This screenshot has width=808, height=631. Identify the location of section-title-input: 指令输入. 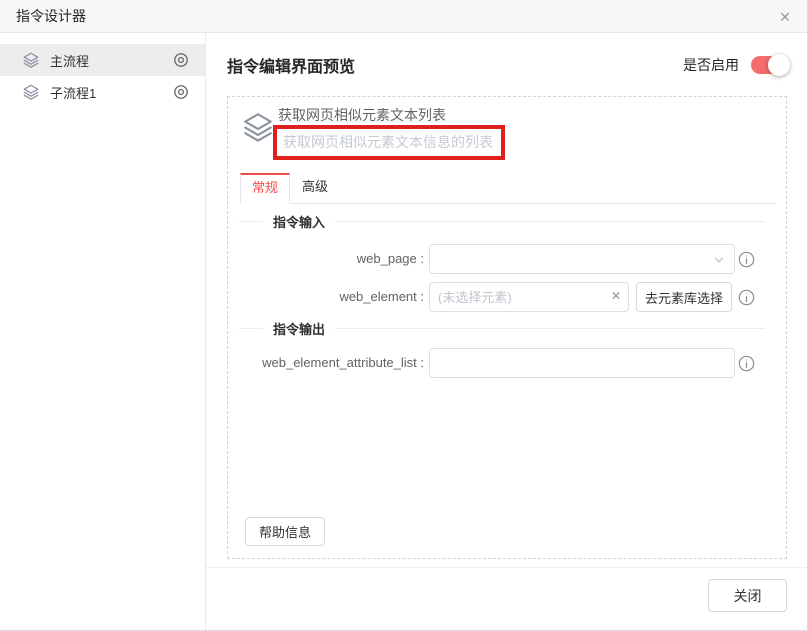
(299, 222).